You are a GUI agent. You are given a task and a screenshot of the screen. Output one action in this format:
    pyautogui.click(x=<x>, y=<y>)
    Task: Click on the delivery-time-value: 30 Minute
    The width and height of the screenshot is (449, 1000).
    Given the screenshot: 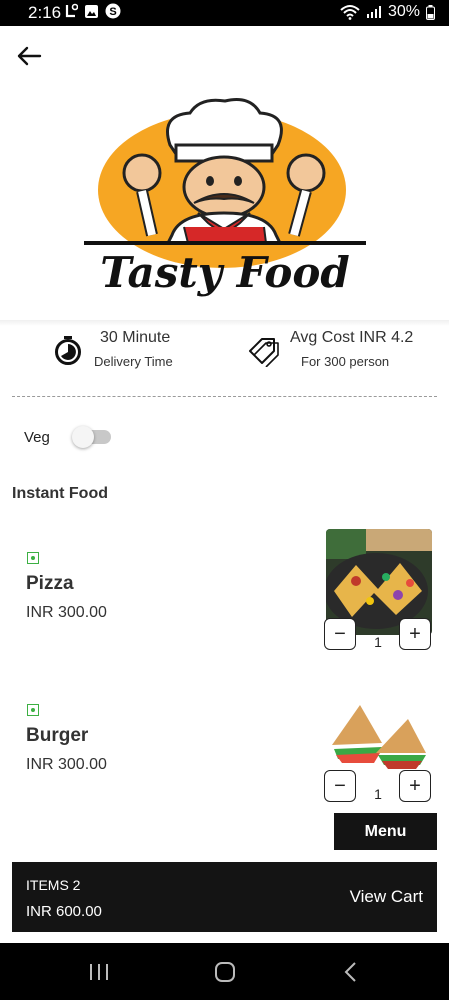 What is the action you would take?
    pyautogui.click(x=135, y=337)
    